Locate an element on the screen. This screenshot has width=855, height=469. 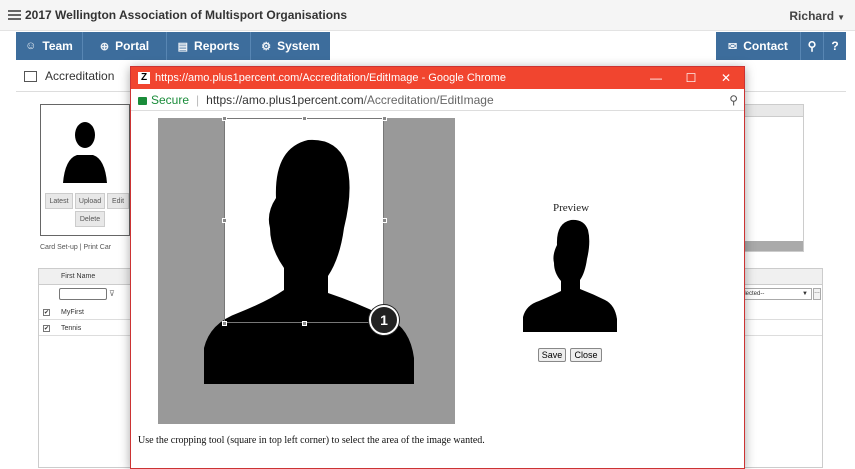
url-path: /Accreditation/EditImage is located at coordinates (428, 99).